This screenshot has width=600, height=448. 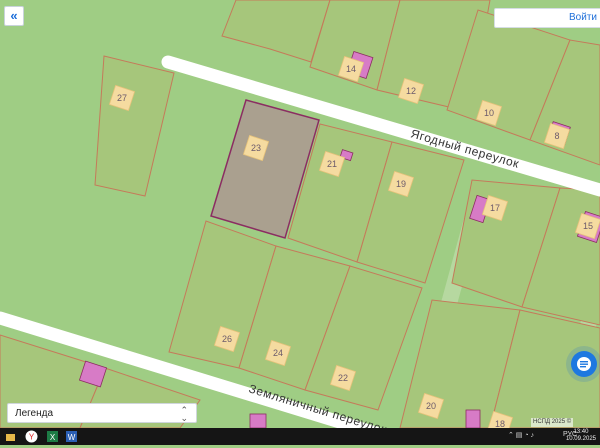 What do you see at coordinates (495, 208) in the screenshot?
I see `svg-text: 17` at bounding box center [495, 208].